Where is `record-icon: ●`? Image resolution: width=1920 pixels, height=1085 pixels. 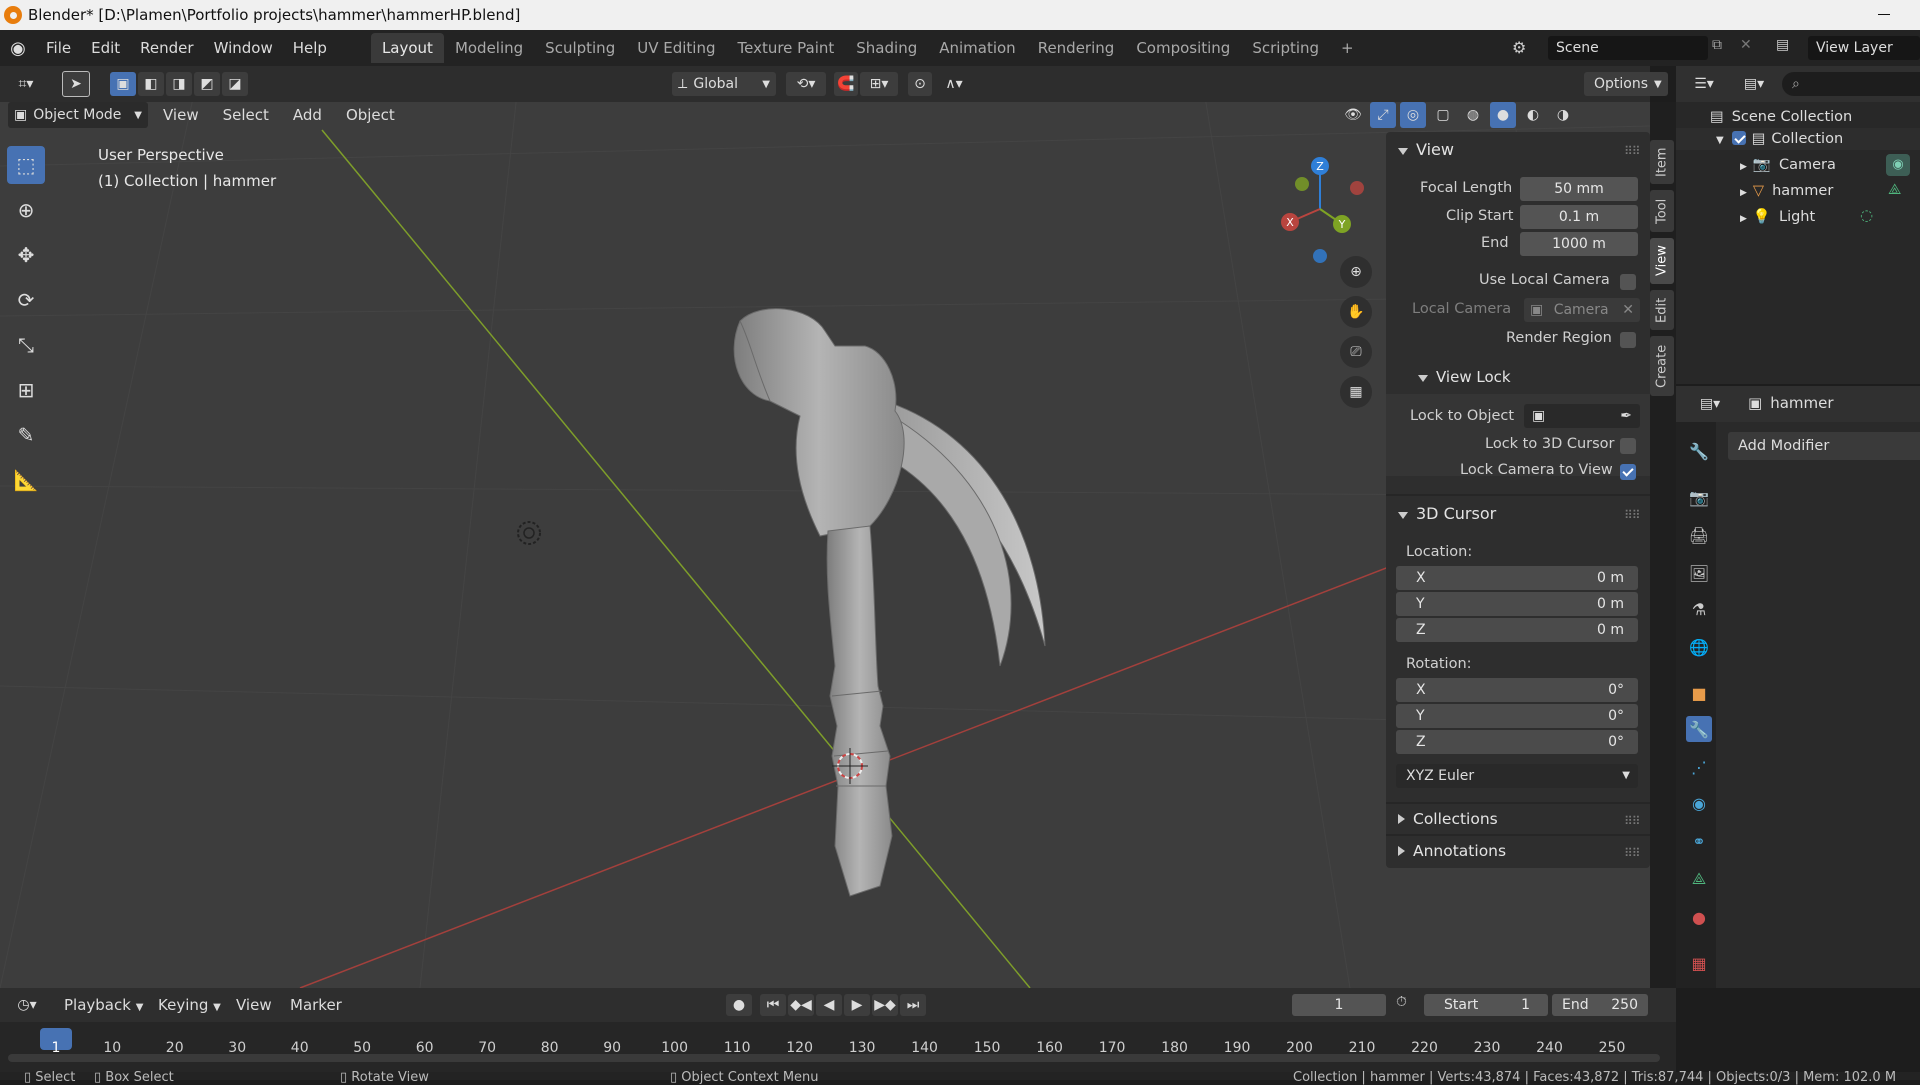 record-icon: ● is located at coordinates (739, 1005).